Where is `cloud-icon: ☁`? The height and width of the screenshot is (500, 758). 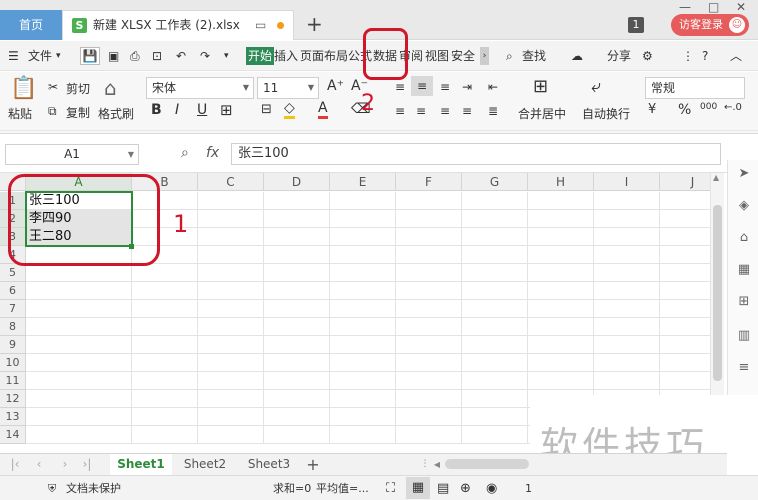 cloud-icon: ☁ is located at coordinates (577, 56).